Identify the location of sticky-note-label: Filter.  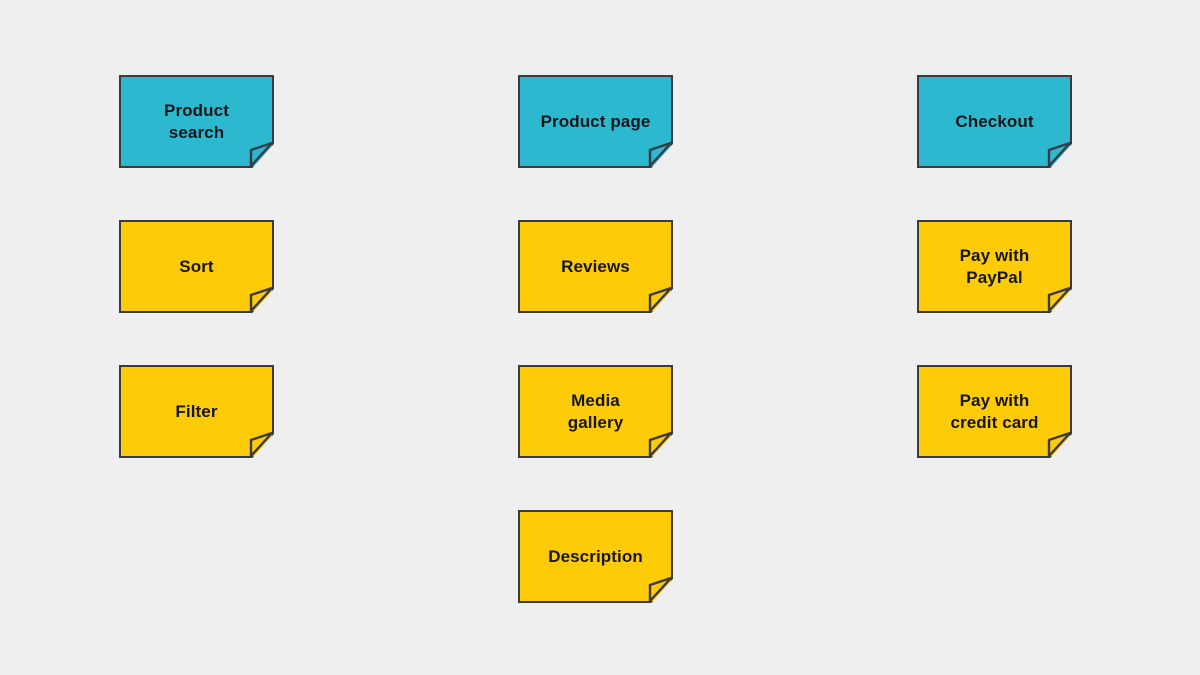
(196, 411).